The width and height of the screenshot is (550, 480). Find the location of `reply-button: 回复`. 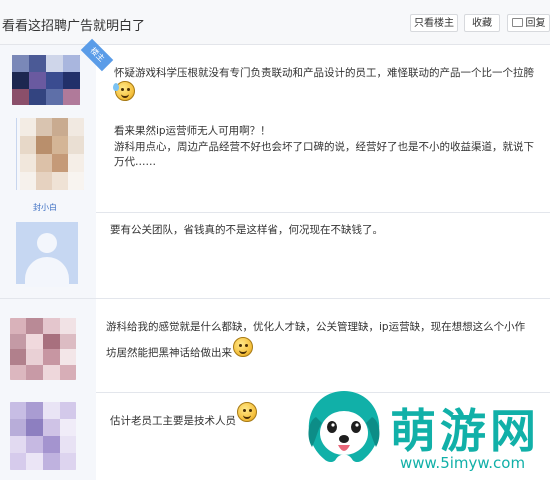

reply-button: 回复 is located at coordinates (528, 23).